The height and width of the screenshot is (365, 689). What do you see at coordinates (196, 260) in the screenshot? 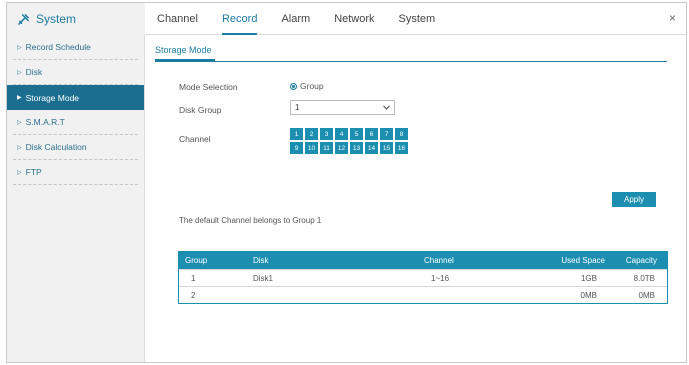
I see `header-group: Group` at bounding box center [196, 260].